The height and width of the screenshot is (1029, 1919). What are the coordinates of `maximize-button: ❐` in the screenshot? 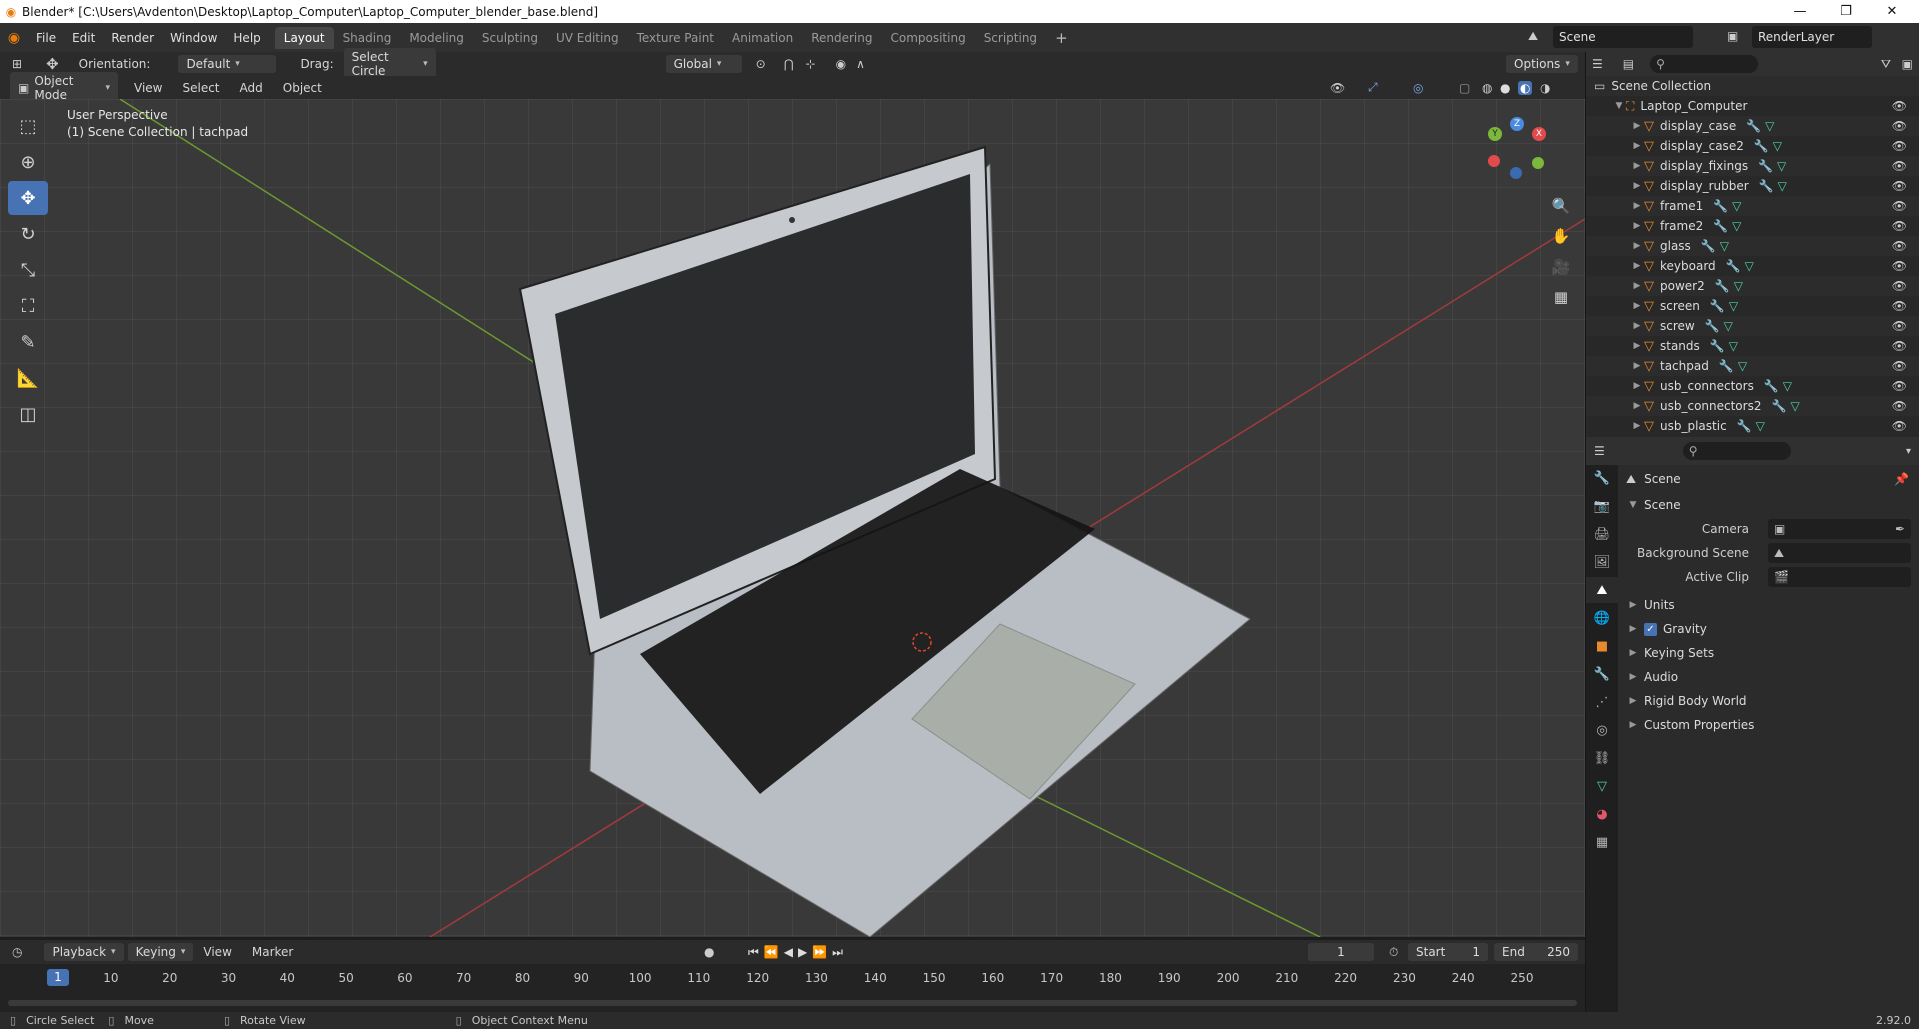 It's located at (1846, 11).